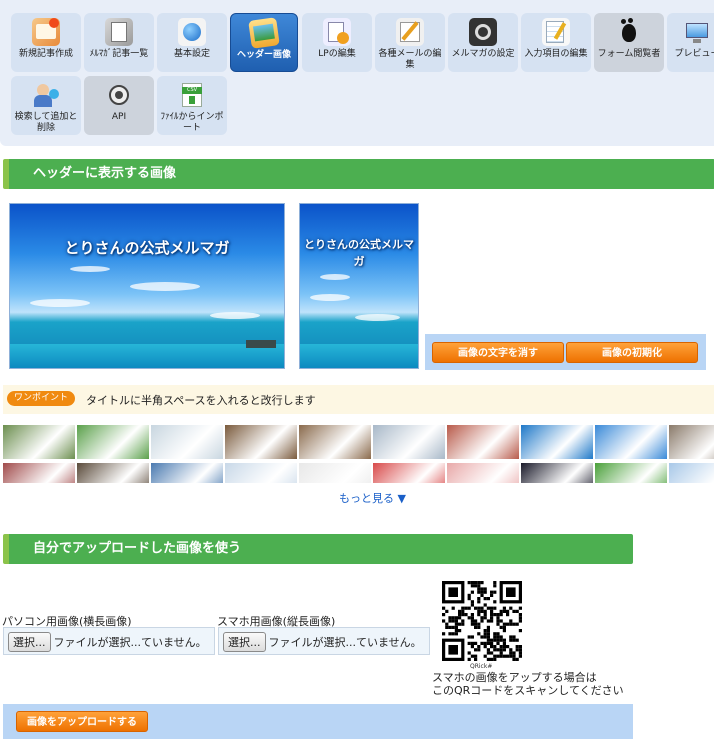 This screenshot has height=751, width=714. I want to click on header-image-wide-preview: とりさんの公式メルマガ, so click(147, 286).